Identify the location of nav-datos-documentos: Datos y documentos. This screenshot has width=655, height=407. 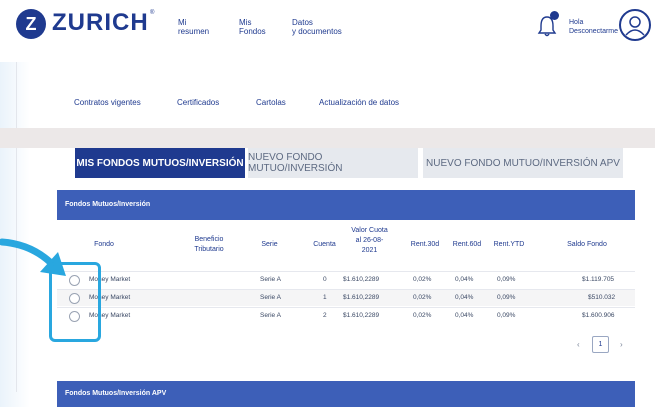
(317, 27).